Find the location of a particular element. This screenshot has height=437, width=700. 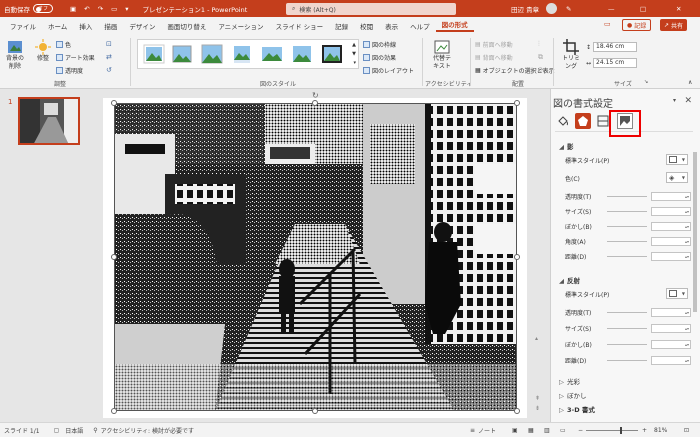

accessibility-icon: ⚲ is located at coordinates (95, 430).